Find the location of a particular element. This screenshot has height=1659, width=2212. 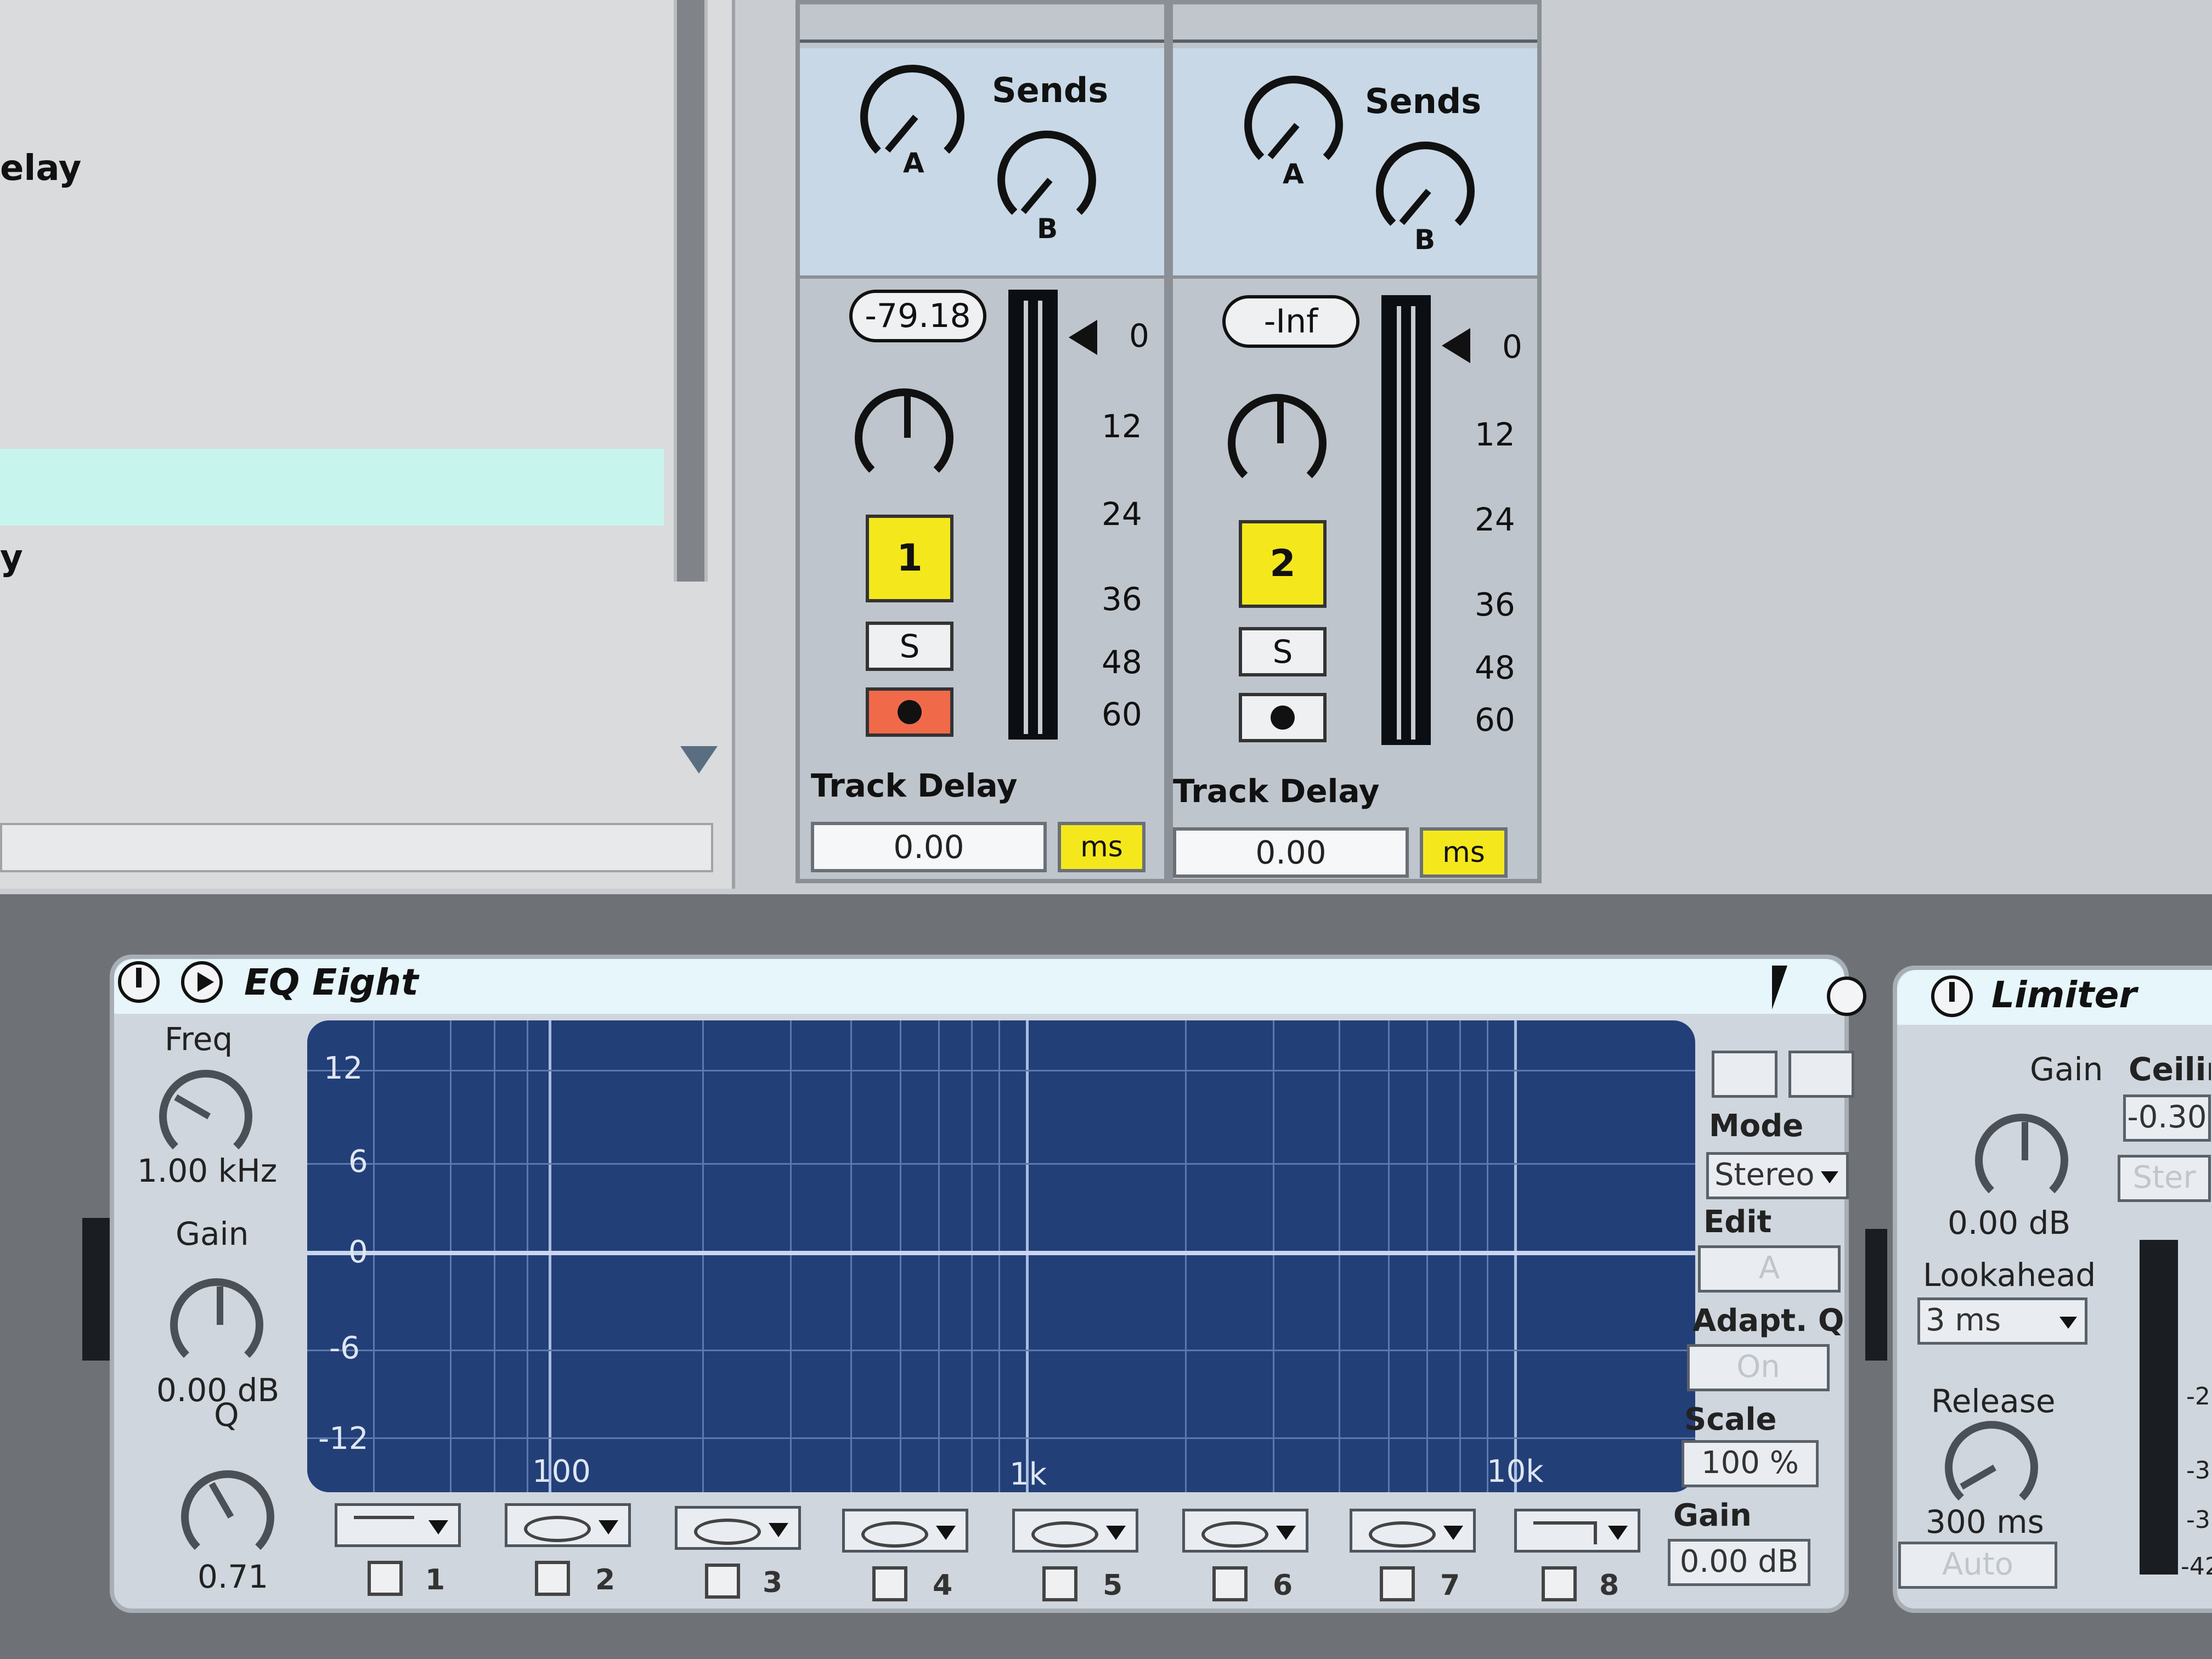

eq-gain-knob is located at coordinates (216, 1325).